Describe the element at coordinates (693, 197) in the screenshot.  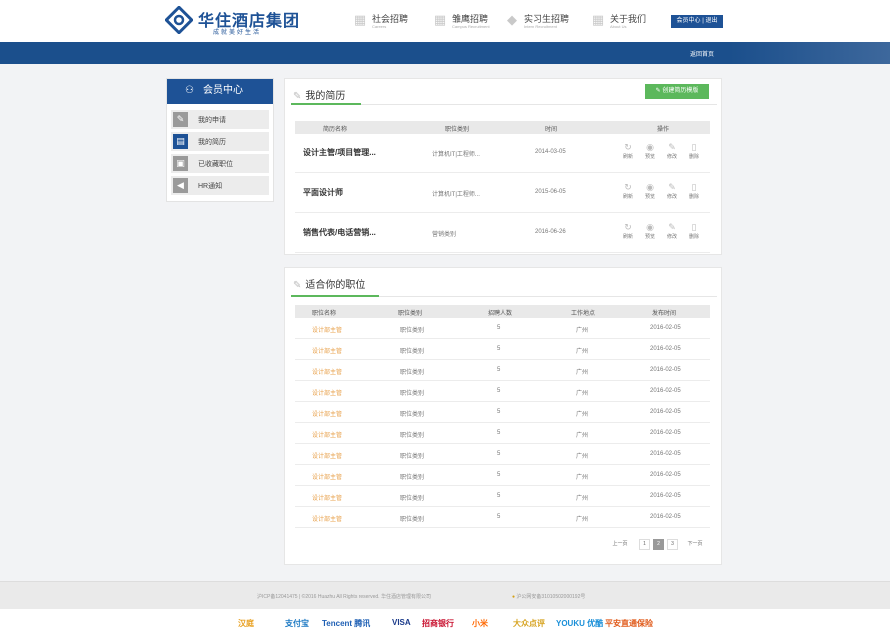
I see `op-label: 删除` at that location.